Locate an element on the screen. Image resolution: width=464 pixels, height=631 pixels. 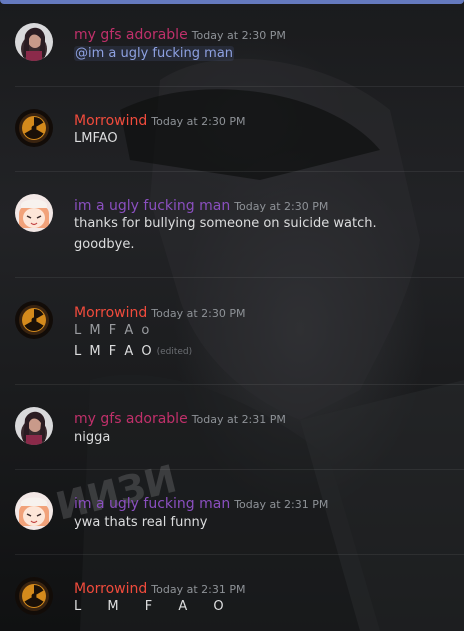
message-text: goodbye. is located at coordinates (104, 244).